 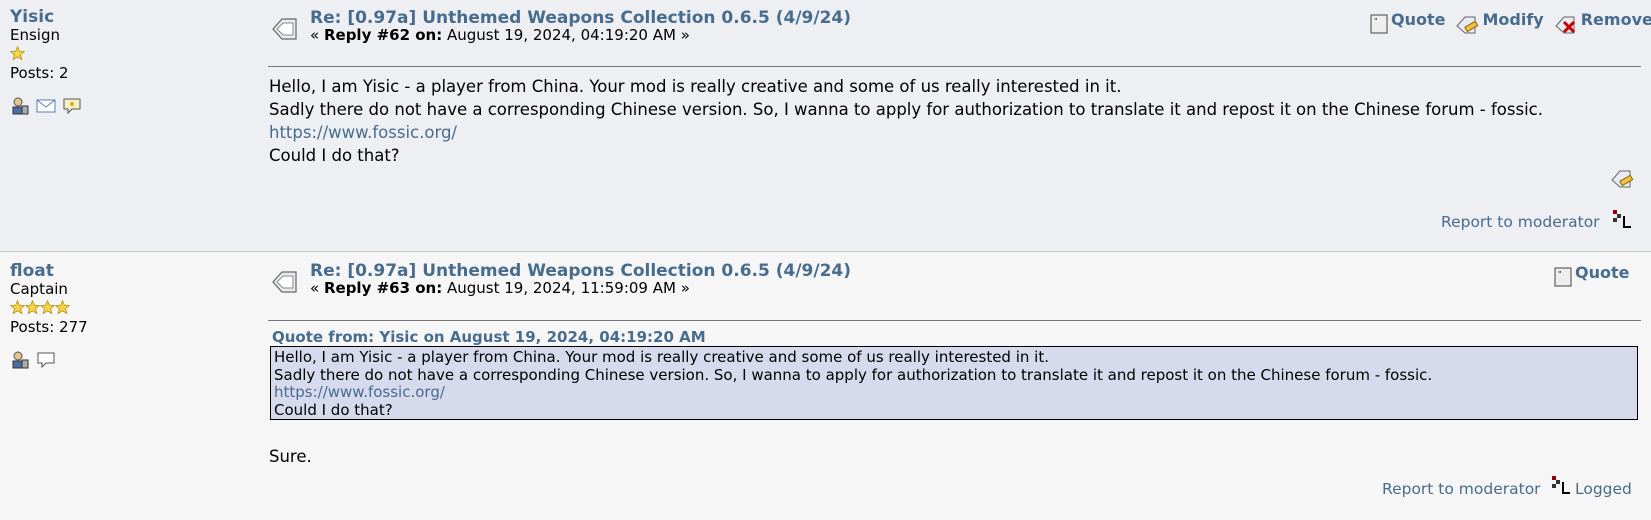 I want to click on post-actions: " Quote Modify Remove, so click(x=1507, y=23).